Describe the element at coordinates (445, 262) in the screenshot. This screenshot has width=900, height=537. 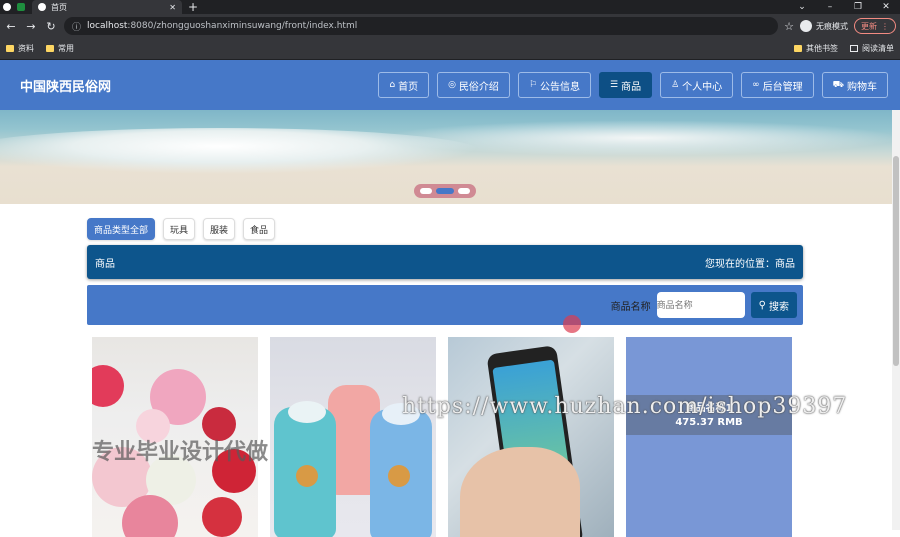
I see `breadcrumb: 商品 您现在的位置：商品` at that location.